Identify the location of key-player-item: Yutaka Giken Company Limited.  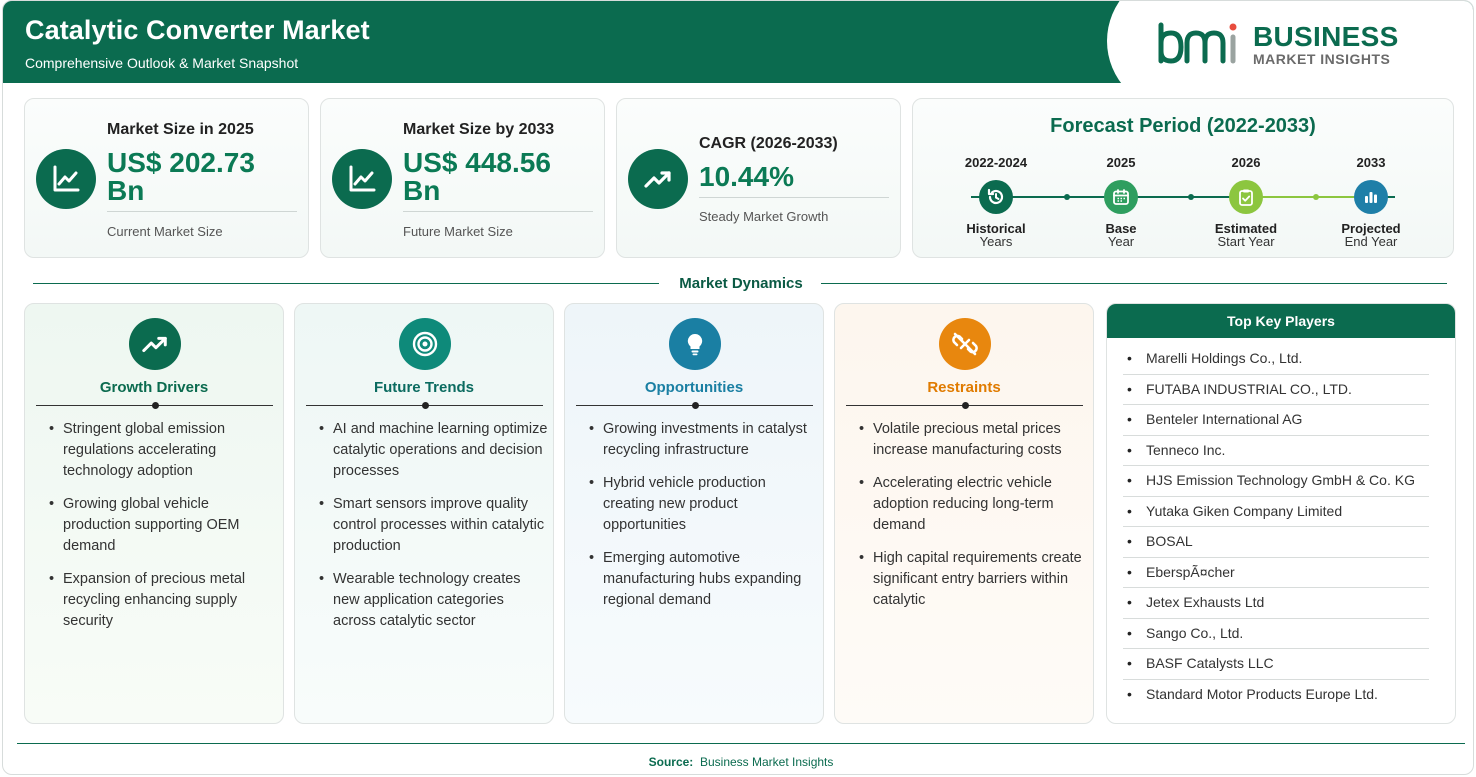
(1276, 512).